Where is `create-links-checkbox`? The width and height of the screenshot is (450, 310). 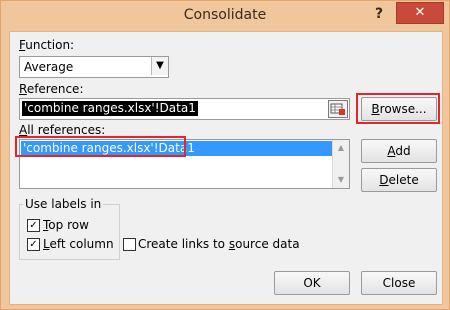
create-links-checkbox is located at coordinates (129, 244).